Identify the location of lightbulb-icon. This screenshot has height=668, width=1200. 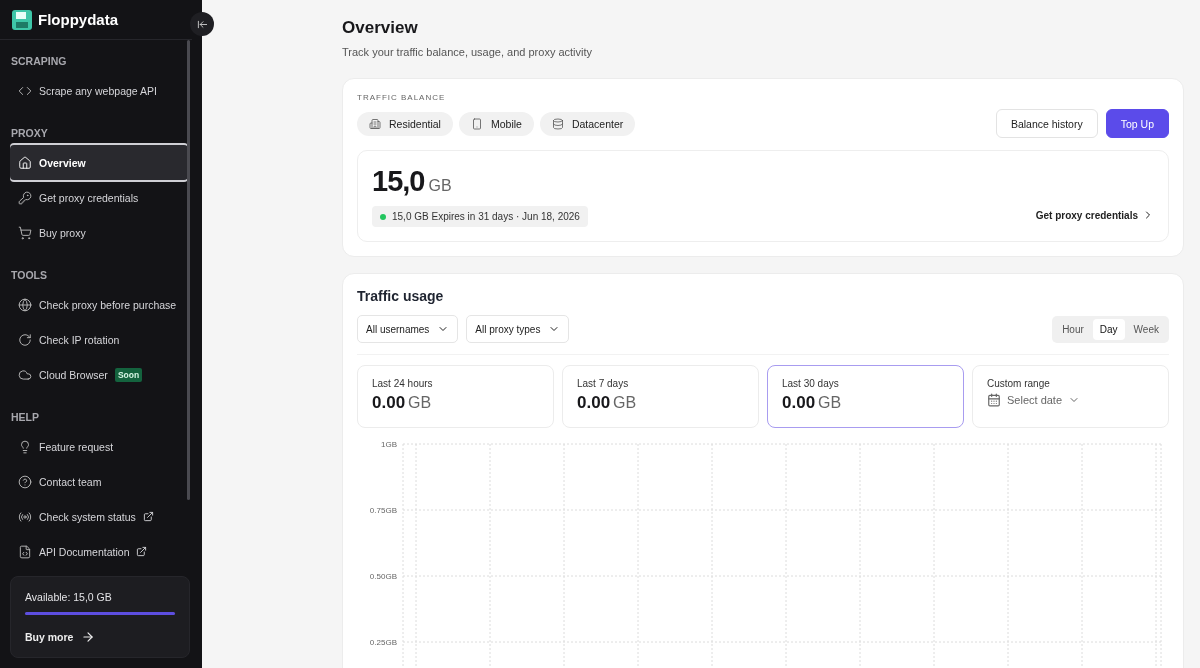
(25, 446).